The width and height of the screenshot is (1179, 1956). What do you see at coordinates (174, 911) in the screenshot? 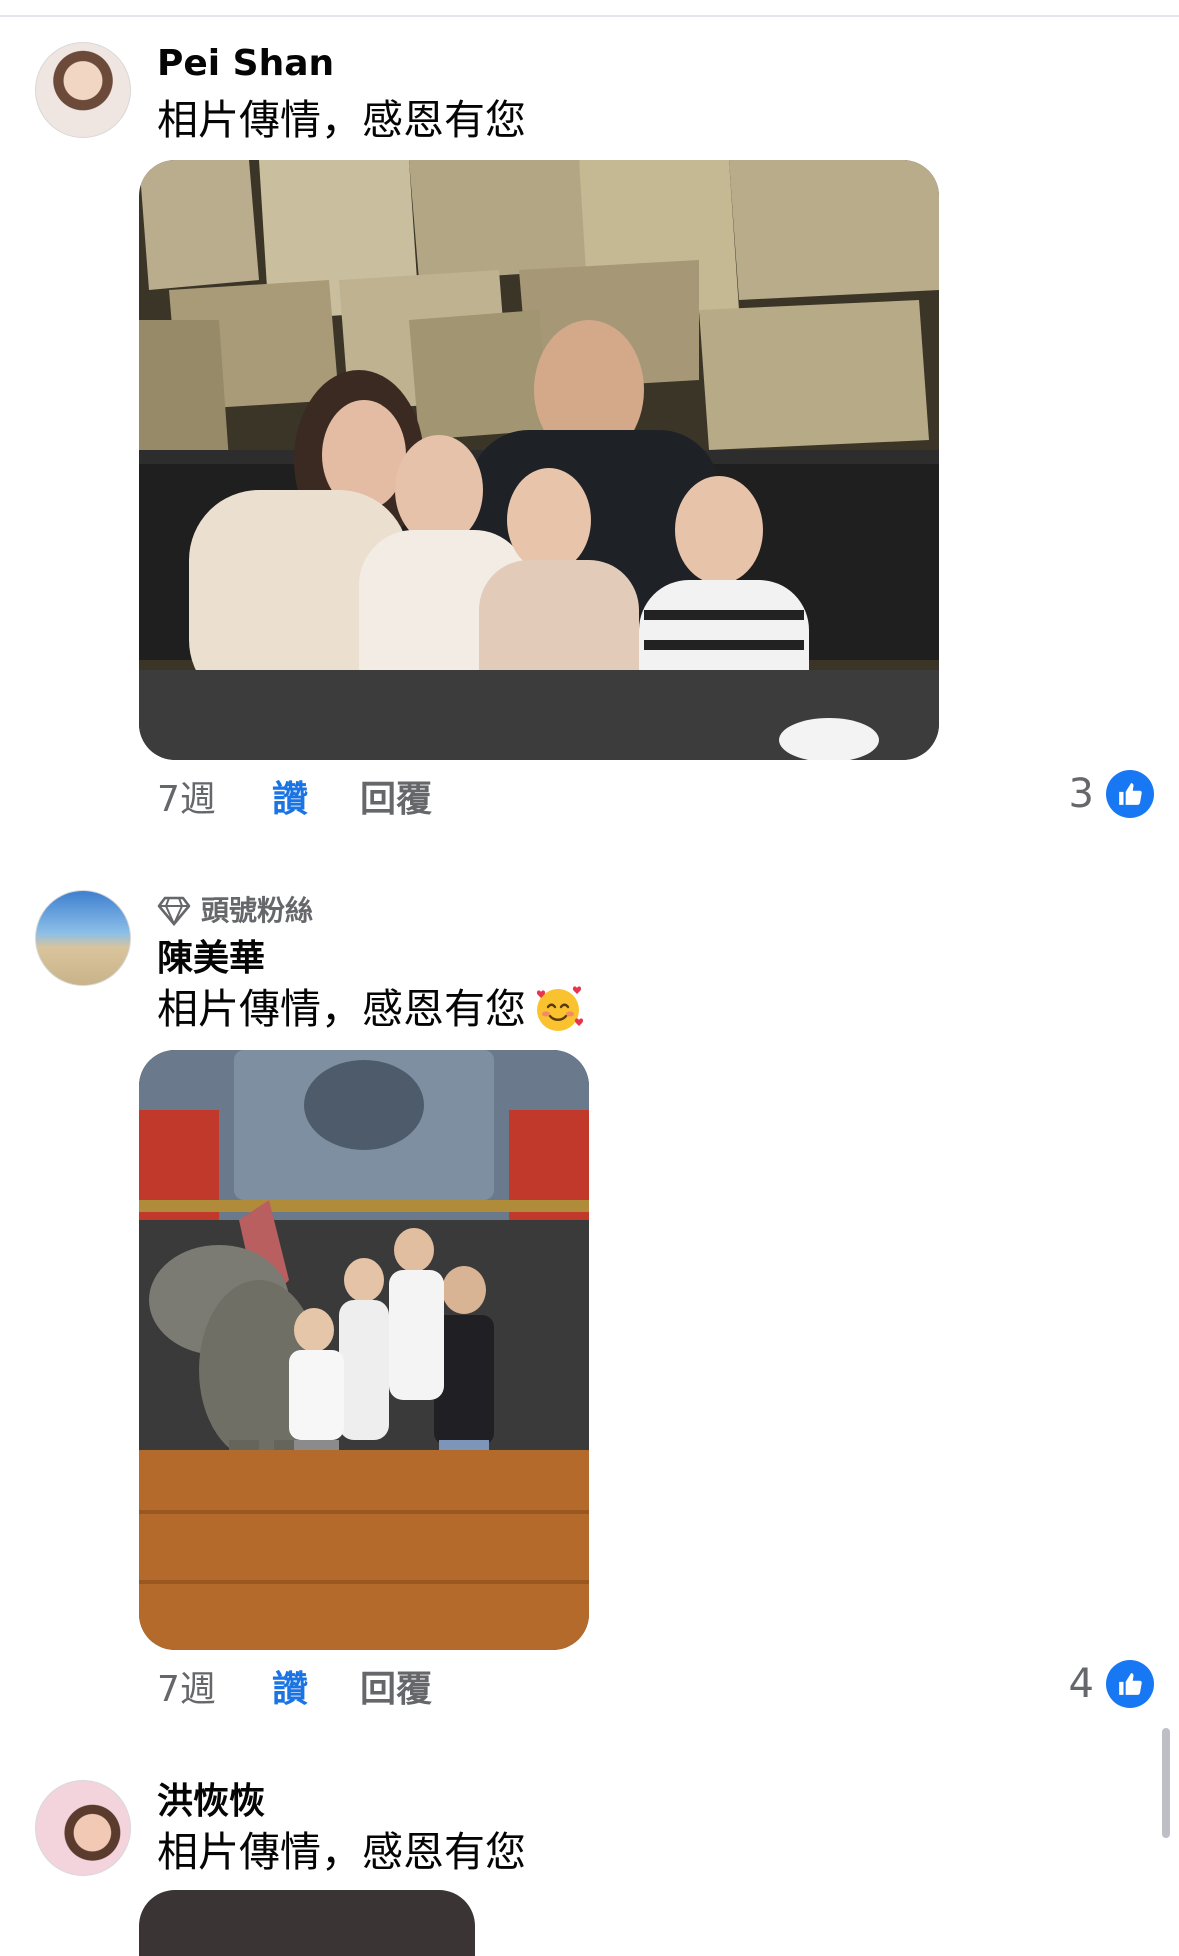
I see `diamond-icon` at bounding box center [174, 911].